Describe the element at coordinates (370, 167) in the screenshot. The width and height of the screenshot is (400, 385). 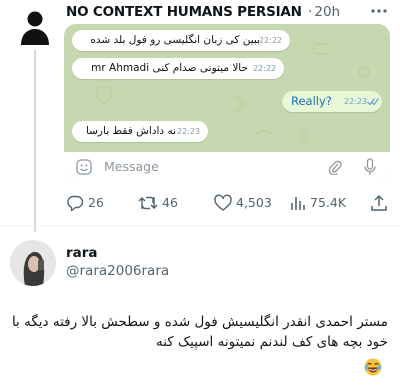
I see `mic-icon` at that location.